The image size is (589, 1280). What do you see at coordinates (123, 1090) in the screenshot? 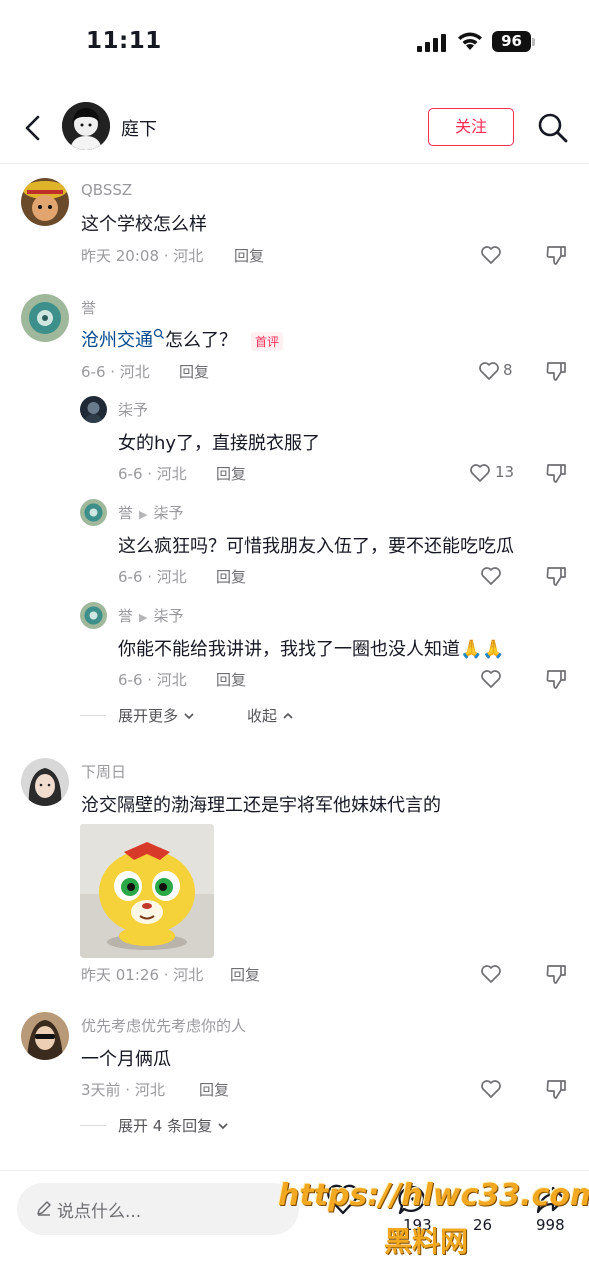
I see `comment-meta: 3天前 · 河北` at bounding box center [123, 1090].